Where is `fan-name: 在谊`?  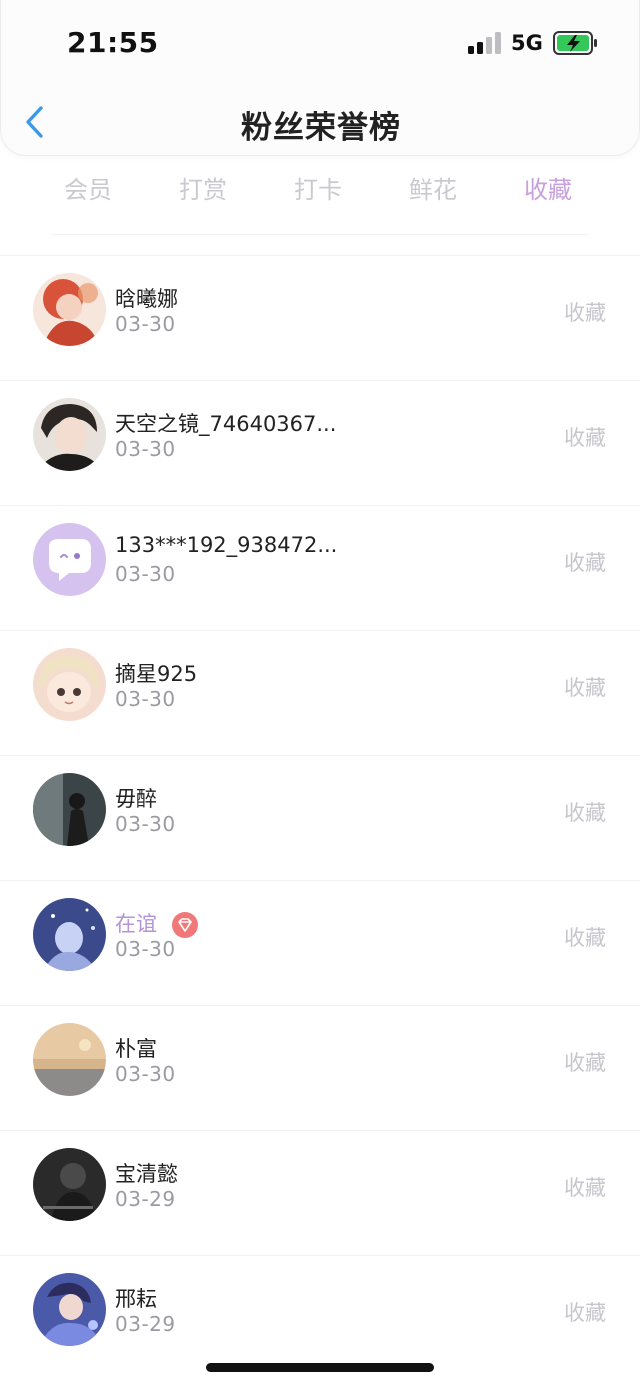 fan-name: 在谊 is located at coordinates (156, 923).